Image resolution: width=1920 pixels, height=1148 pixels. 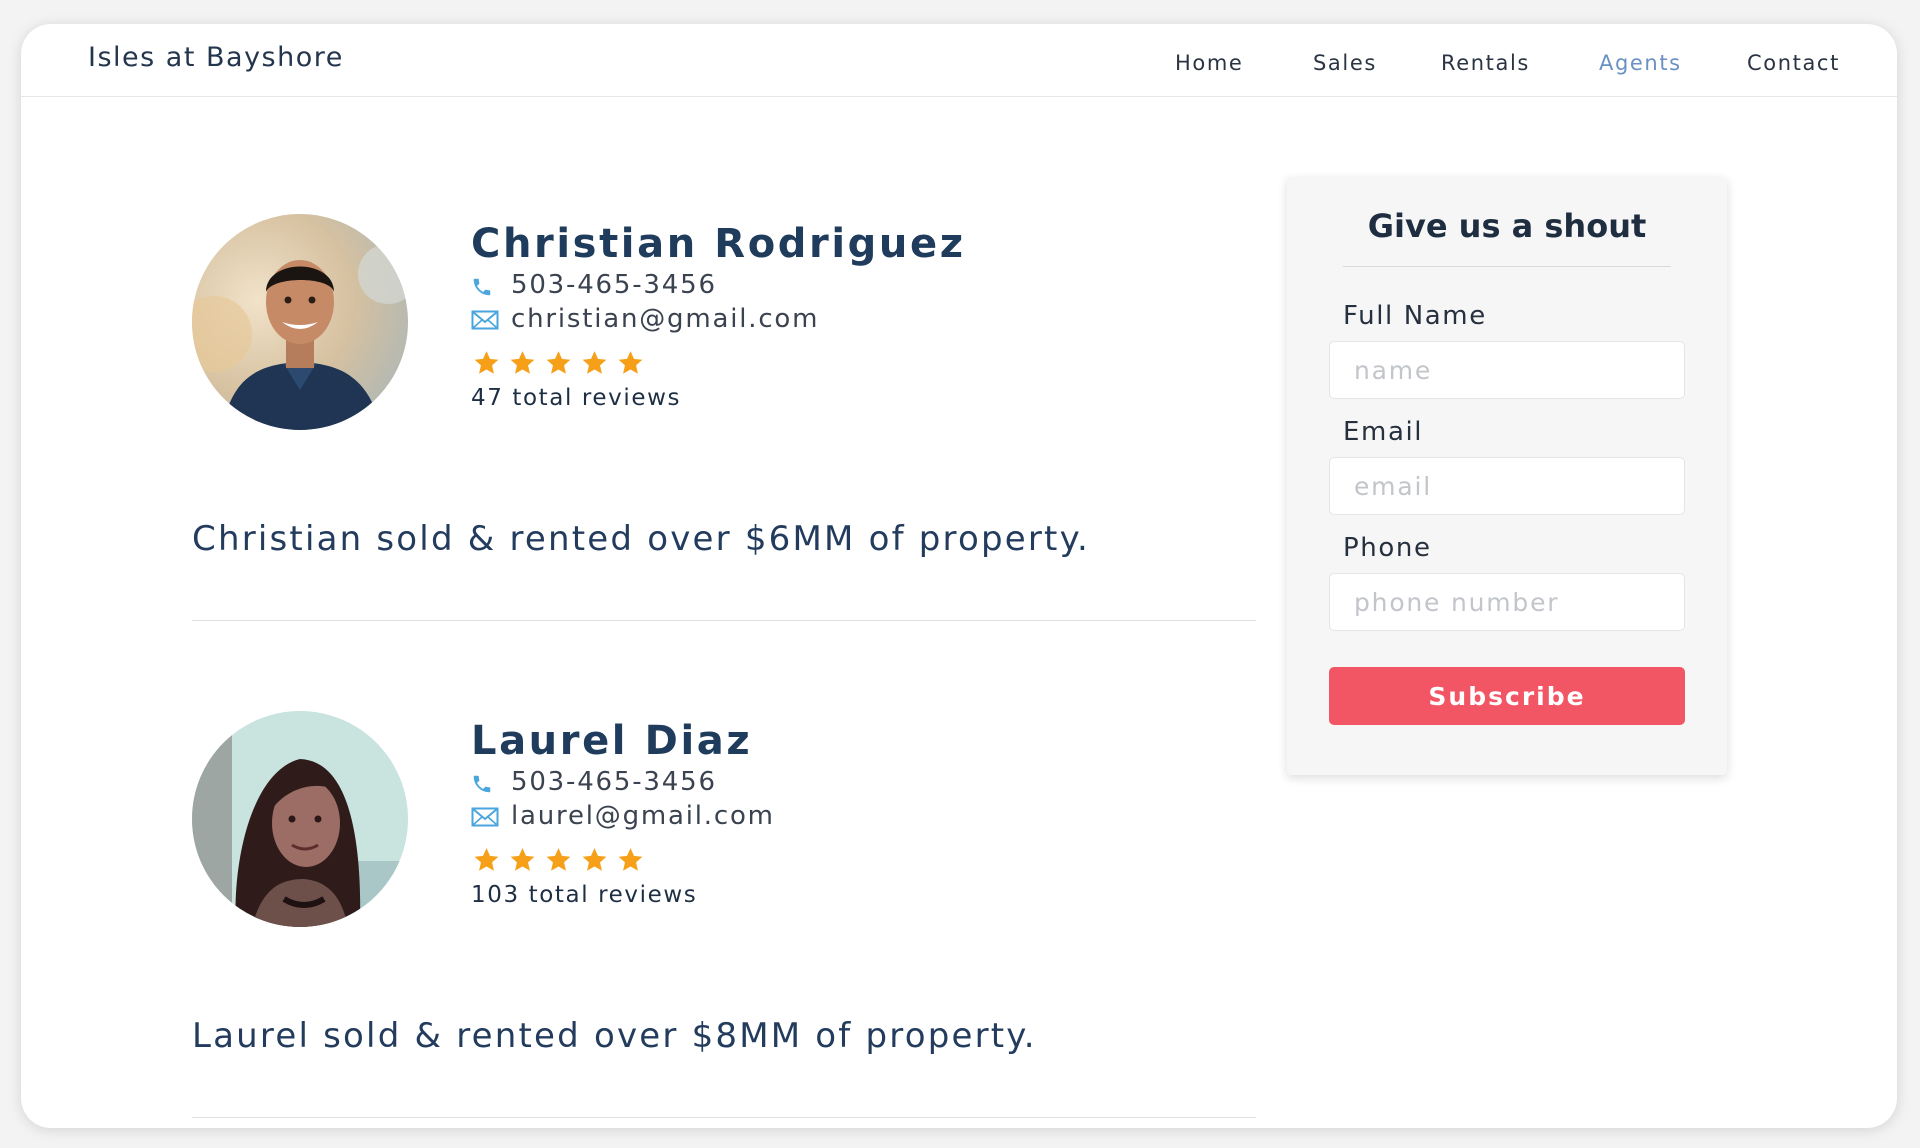 What do you see at coordinates (643, 816) in the screenshot?
I see `agent-email-text: laurel@gmail.com` at bounding box center [643, 816].